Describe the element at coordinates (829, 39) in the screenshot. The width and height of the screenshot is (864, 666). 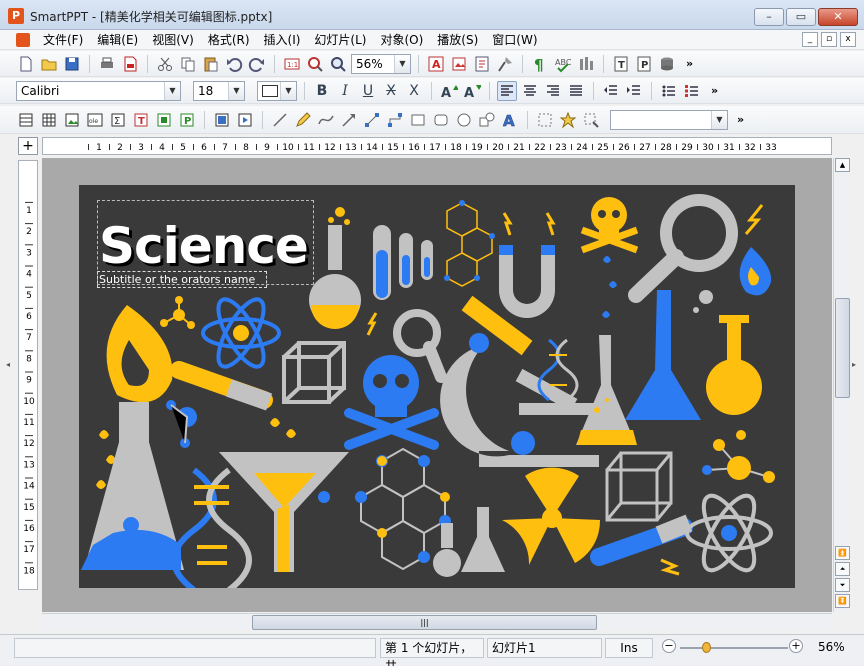
I see `doc-restore-button: ▫` at that location.